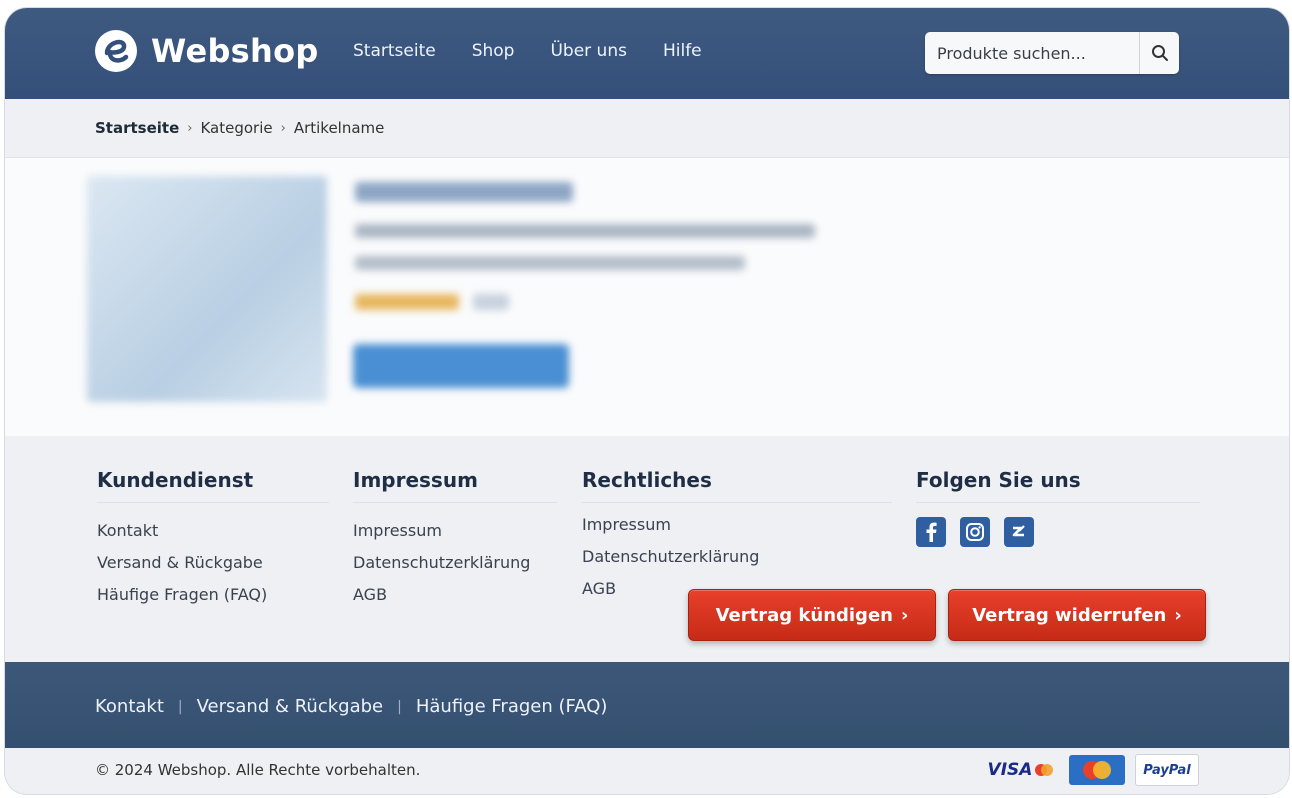 This screenshot has width=1292, height=798. I want to click on cancel-contract-label: Vertrag kündigen, so click(804, 615).